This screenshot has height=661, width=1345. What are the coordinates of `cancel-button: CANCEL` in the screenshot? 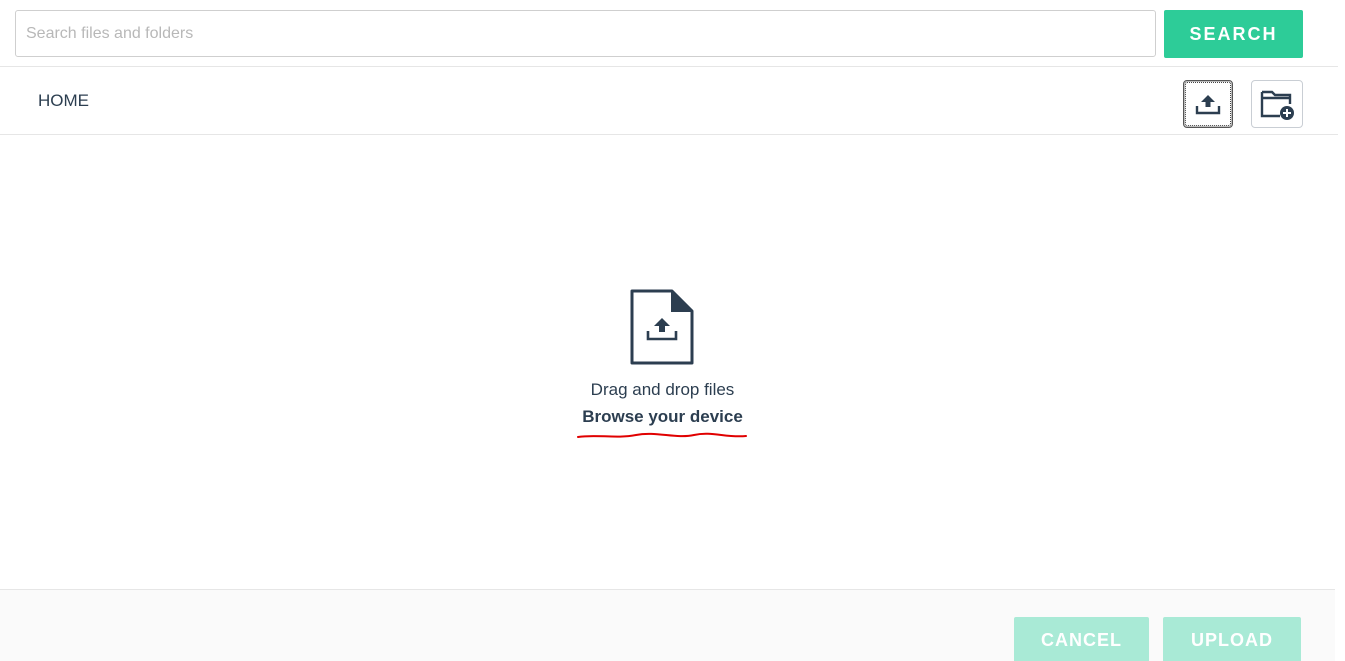 It's located at (1081, 639).